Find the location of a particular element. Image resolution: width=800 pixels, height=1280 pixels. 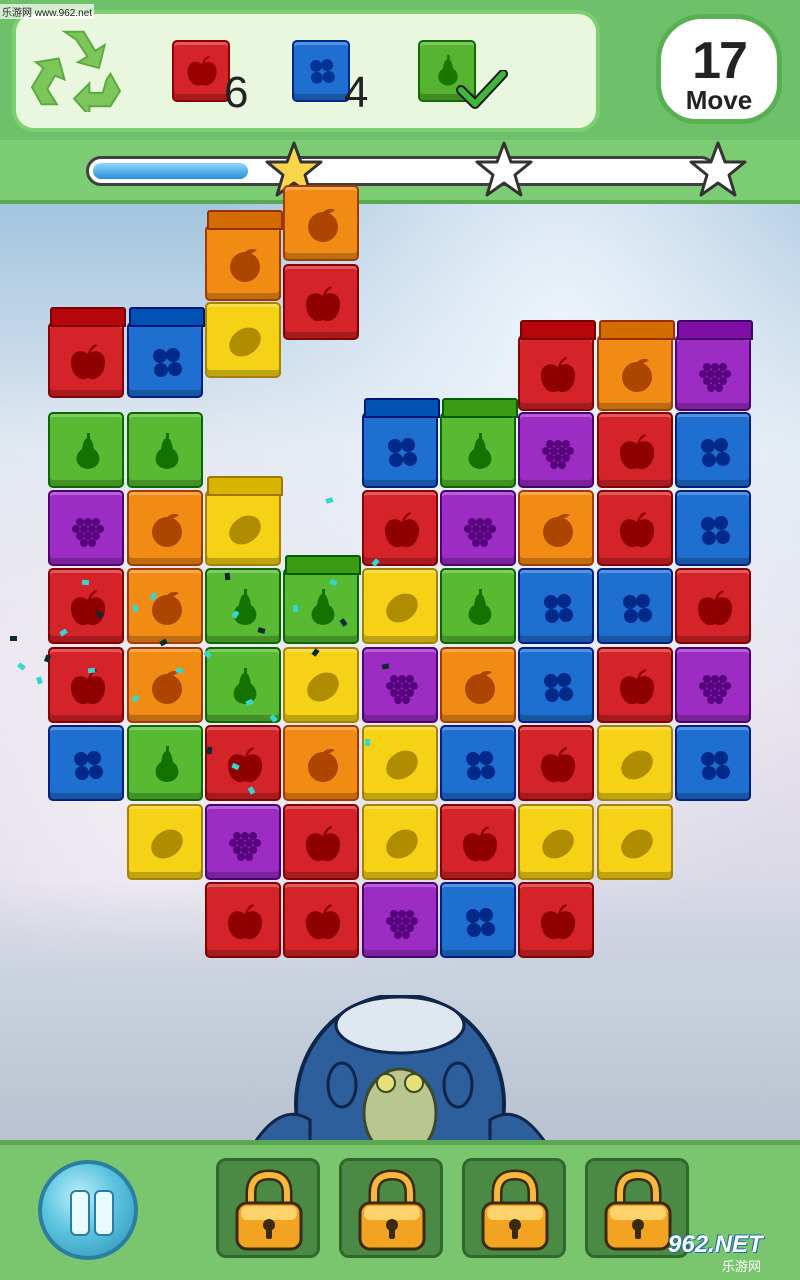

moves-counter: 17 Move is located at coordinates (719, 69).